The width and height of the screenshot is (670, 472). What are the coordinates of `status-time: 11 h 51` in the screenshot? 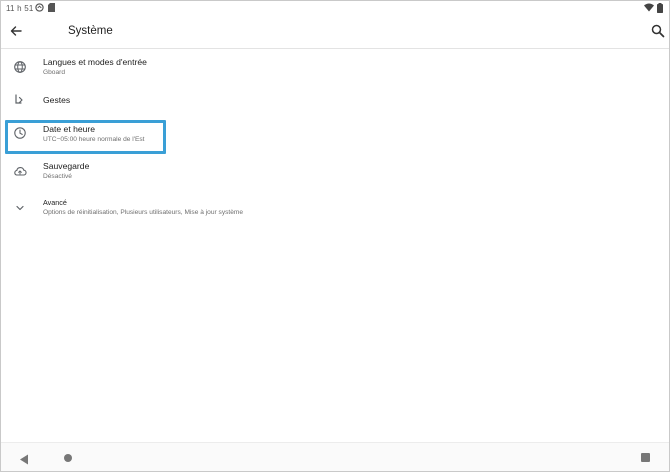 It's located at (20, 8).